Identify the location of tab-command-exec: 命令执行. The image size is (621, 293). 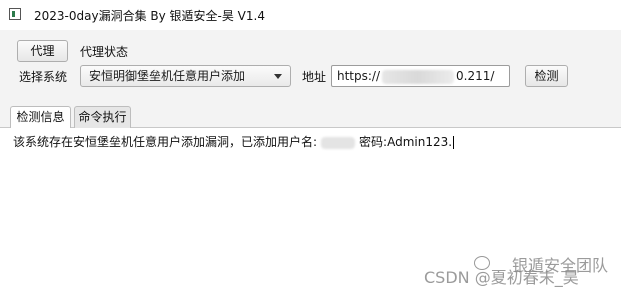
(102, 117).